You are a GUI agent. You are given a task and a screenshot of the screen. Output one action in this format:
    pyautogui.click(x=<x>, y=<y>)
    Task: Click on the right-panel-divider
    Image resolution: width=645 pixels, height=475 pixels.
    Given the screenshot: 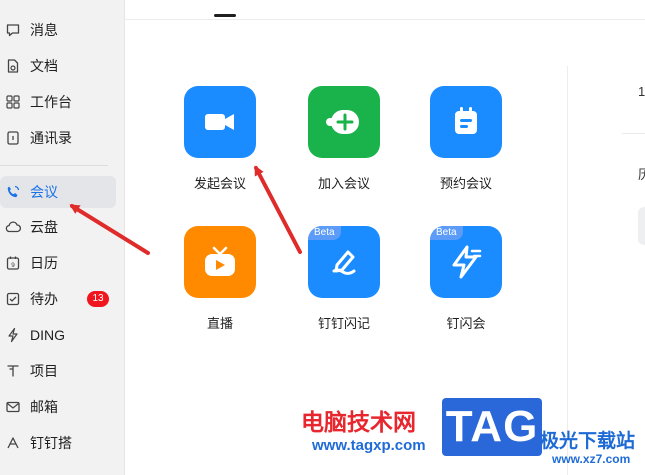 What is the action you would take?
    pyautogui.click(x=567, y=270)
    